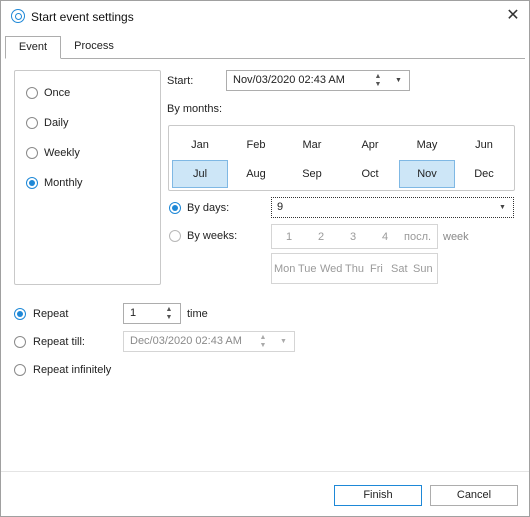  What do you see at coordinates (289, 237) in the screenshot?
I see `week-number: 1` at bounding box center [289, 237].